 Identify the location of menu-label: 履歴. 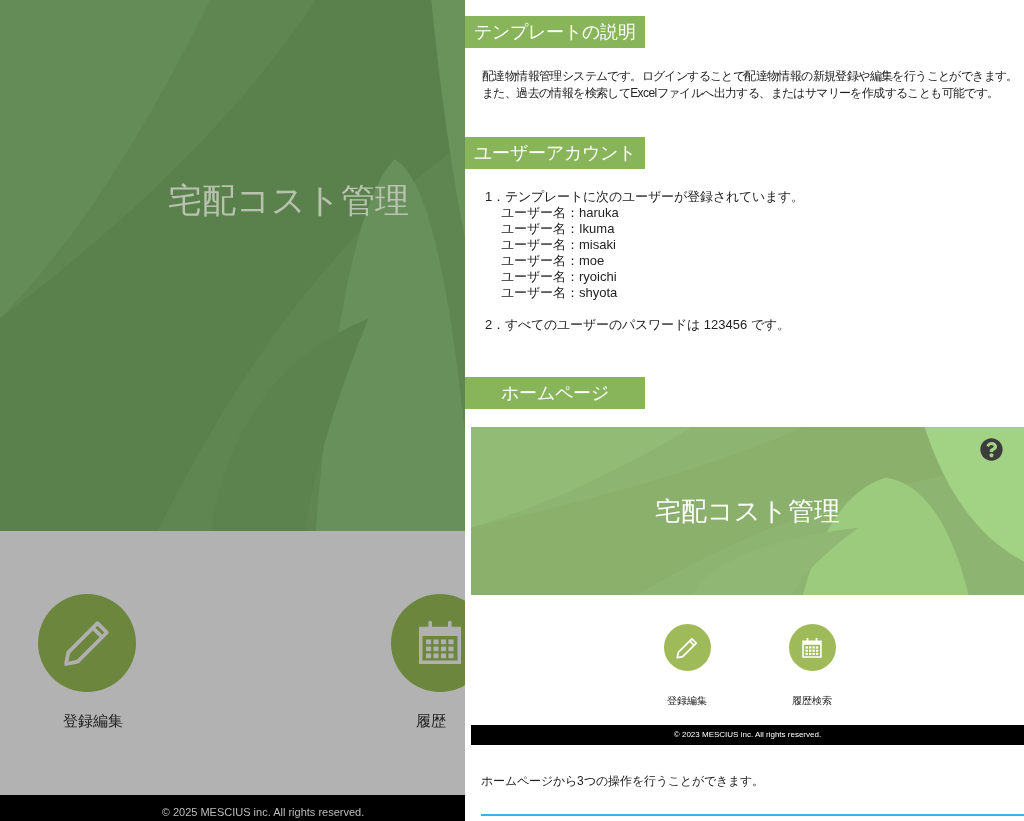
(431, 721).